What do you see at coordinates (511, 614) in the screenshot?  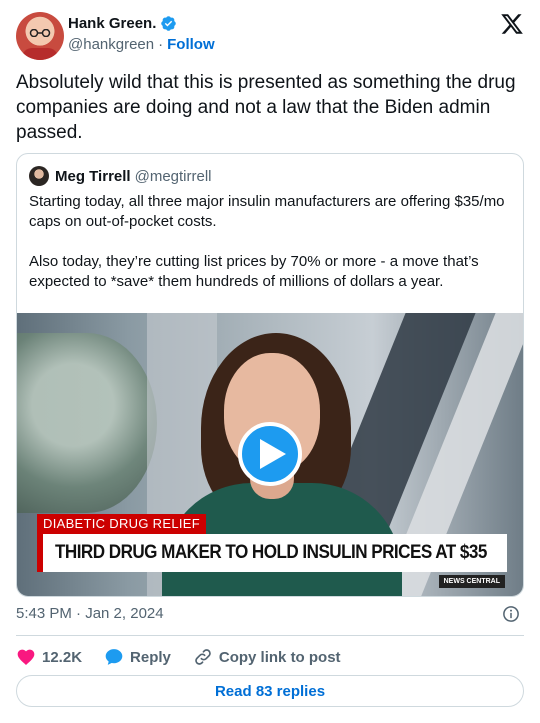 I see `info-icon` at bounding box center [511, 614].